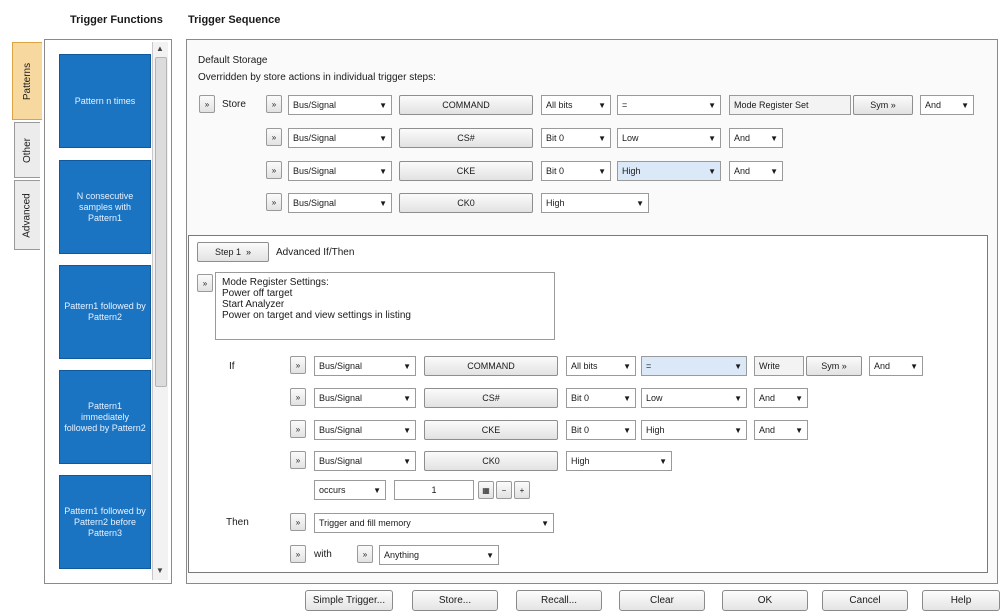  Describe the element at coordinates (234, 104) in the screenshot. I see `store-label: Store` at that location.